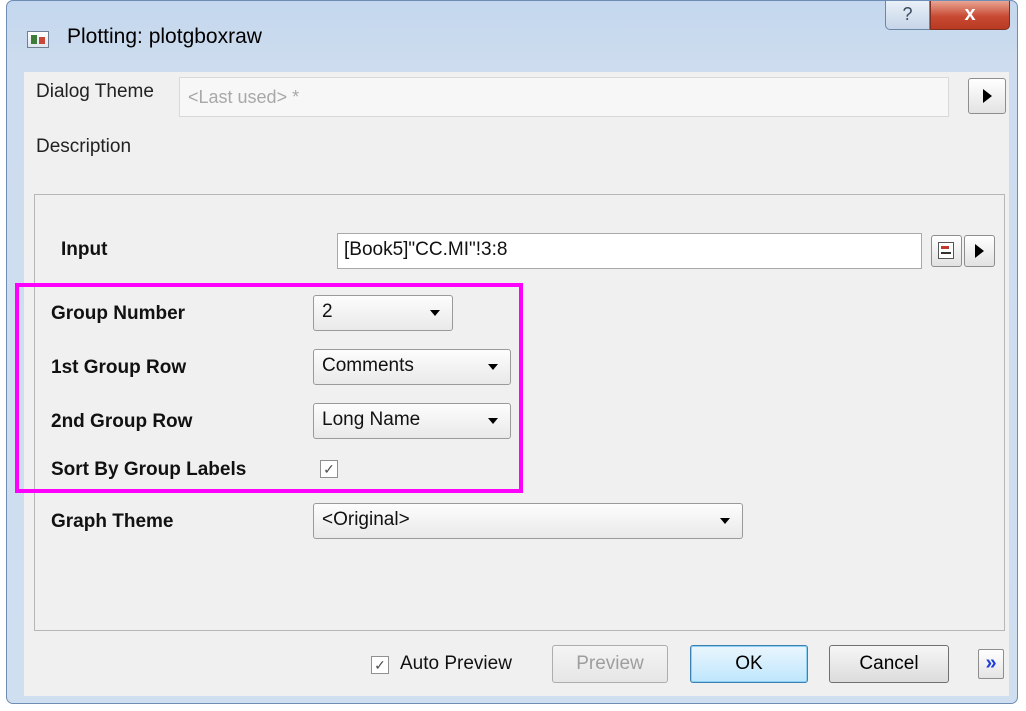  Describe the element at coordinates (269, 388) in the screenshot. I see `highlight-box` at that location.